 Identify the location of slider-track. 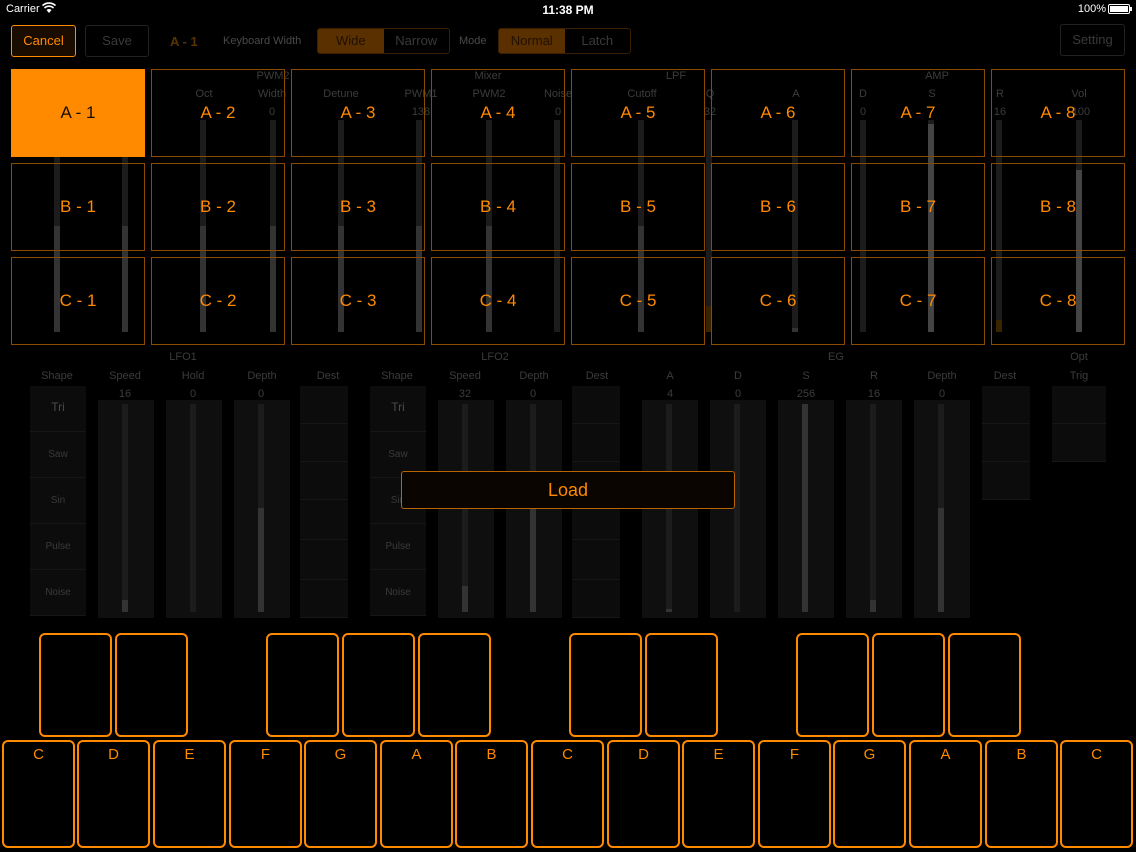
(125, 508).